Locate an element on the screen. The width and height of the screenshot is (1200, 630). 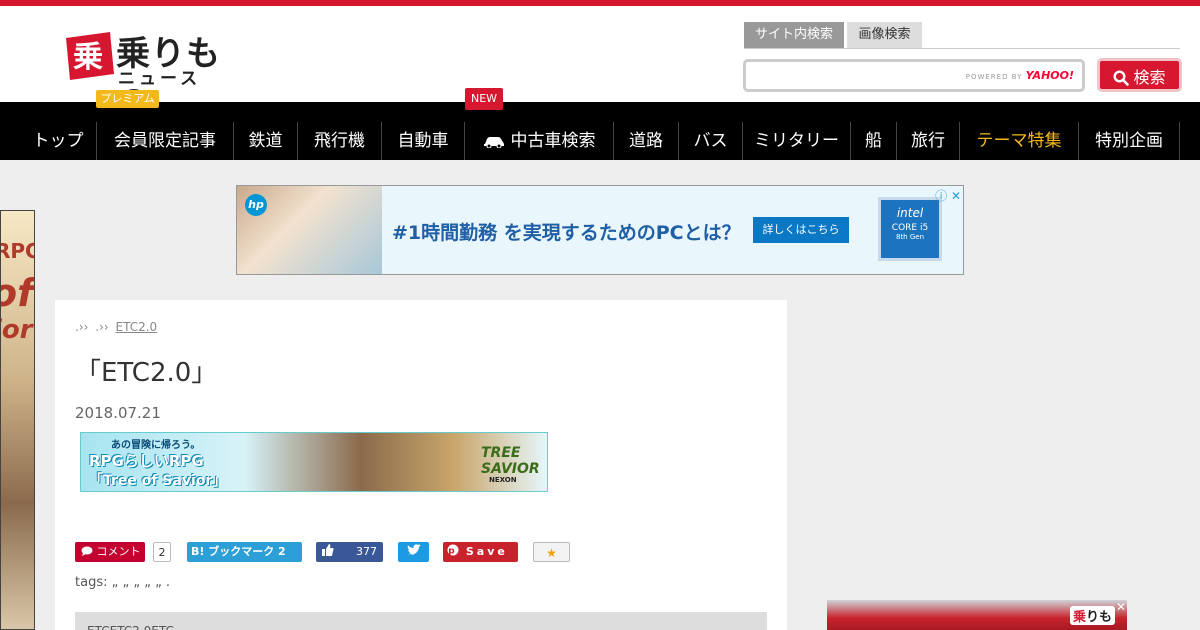
side-game-ad: RPG of ior is located at coordinates (17, 420).